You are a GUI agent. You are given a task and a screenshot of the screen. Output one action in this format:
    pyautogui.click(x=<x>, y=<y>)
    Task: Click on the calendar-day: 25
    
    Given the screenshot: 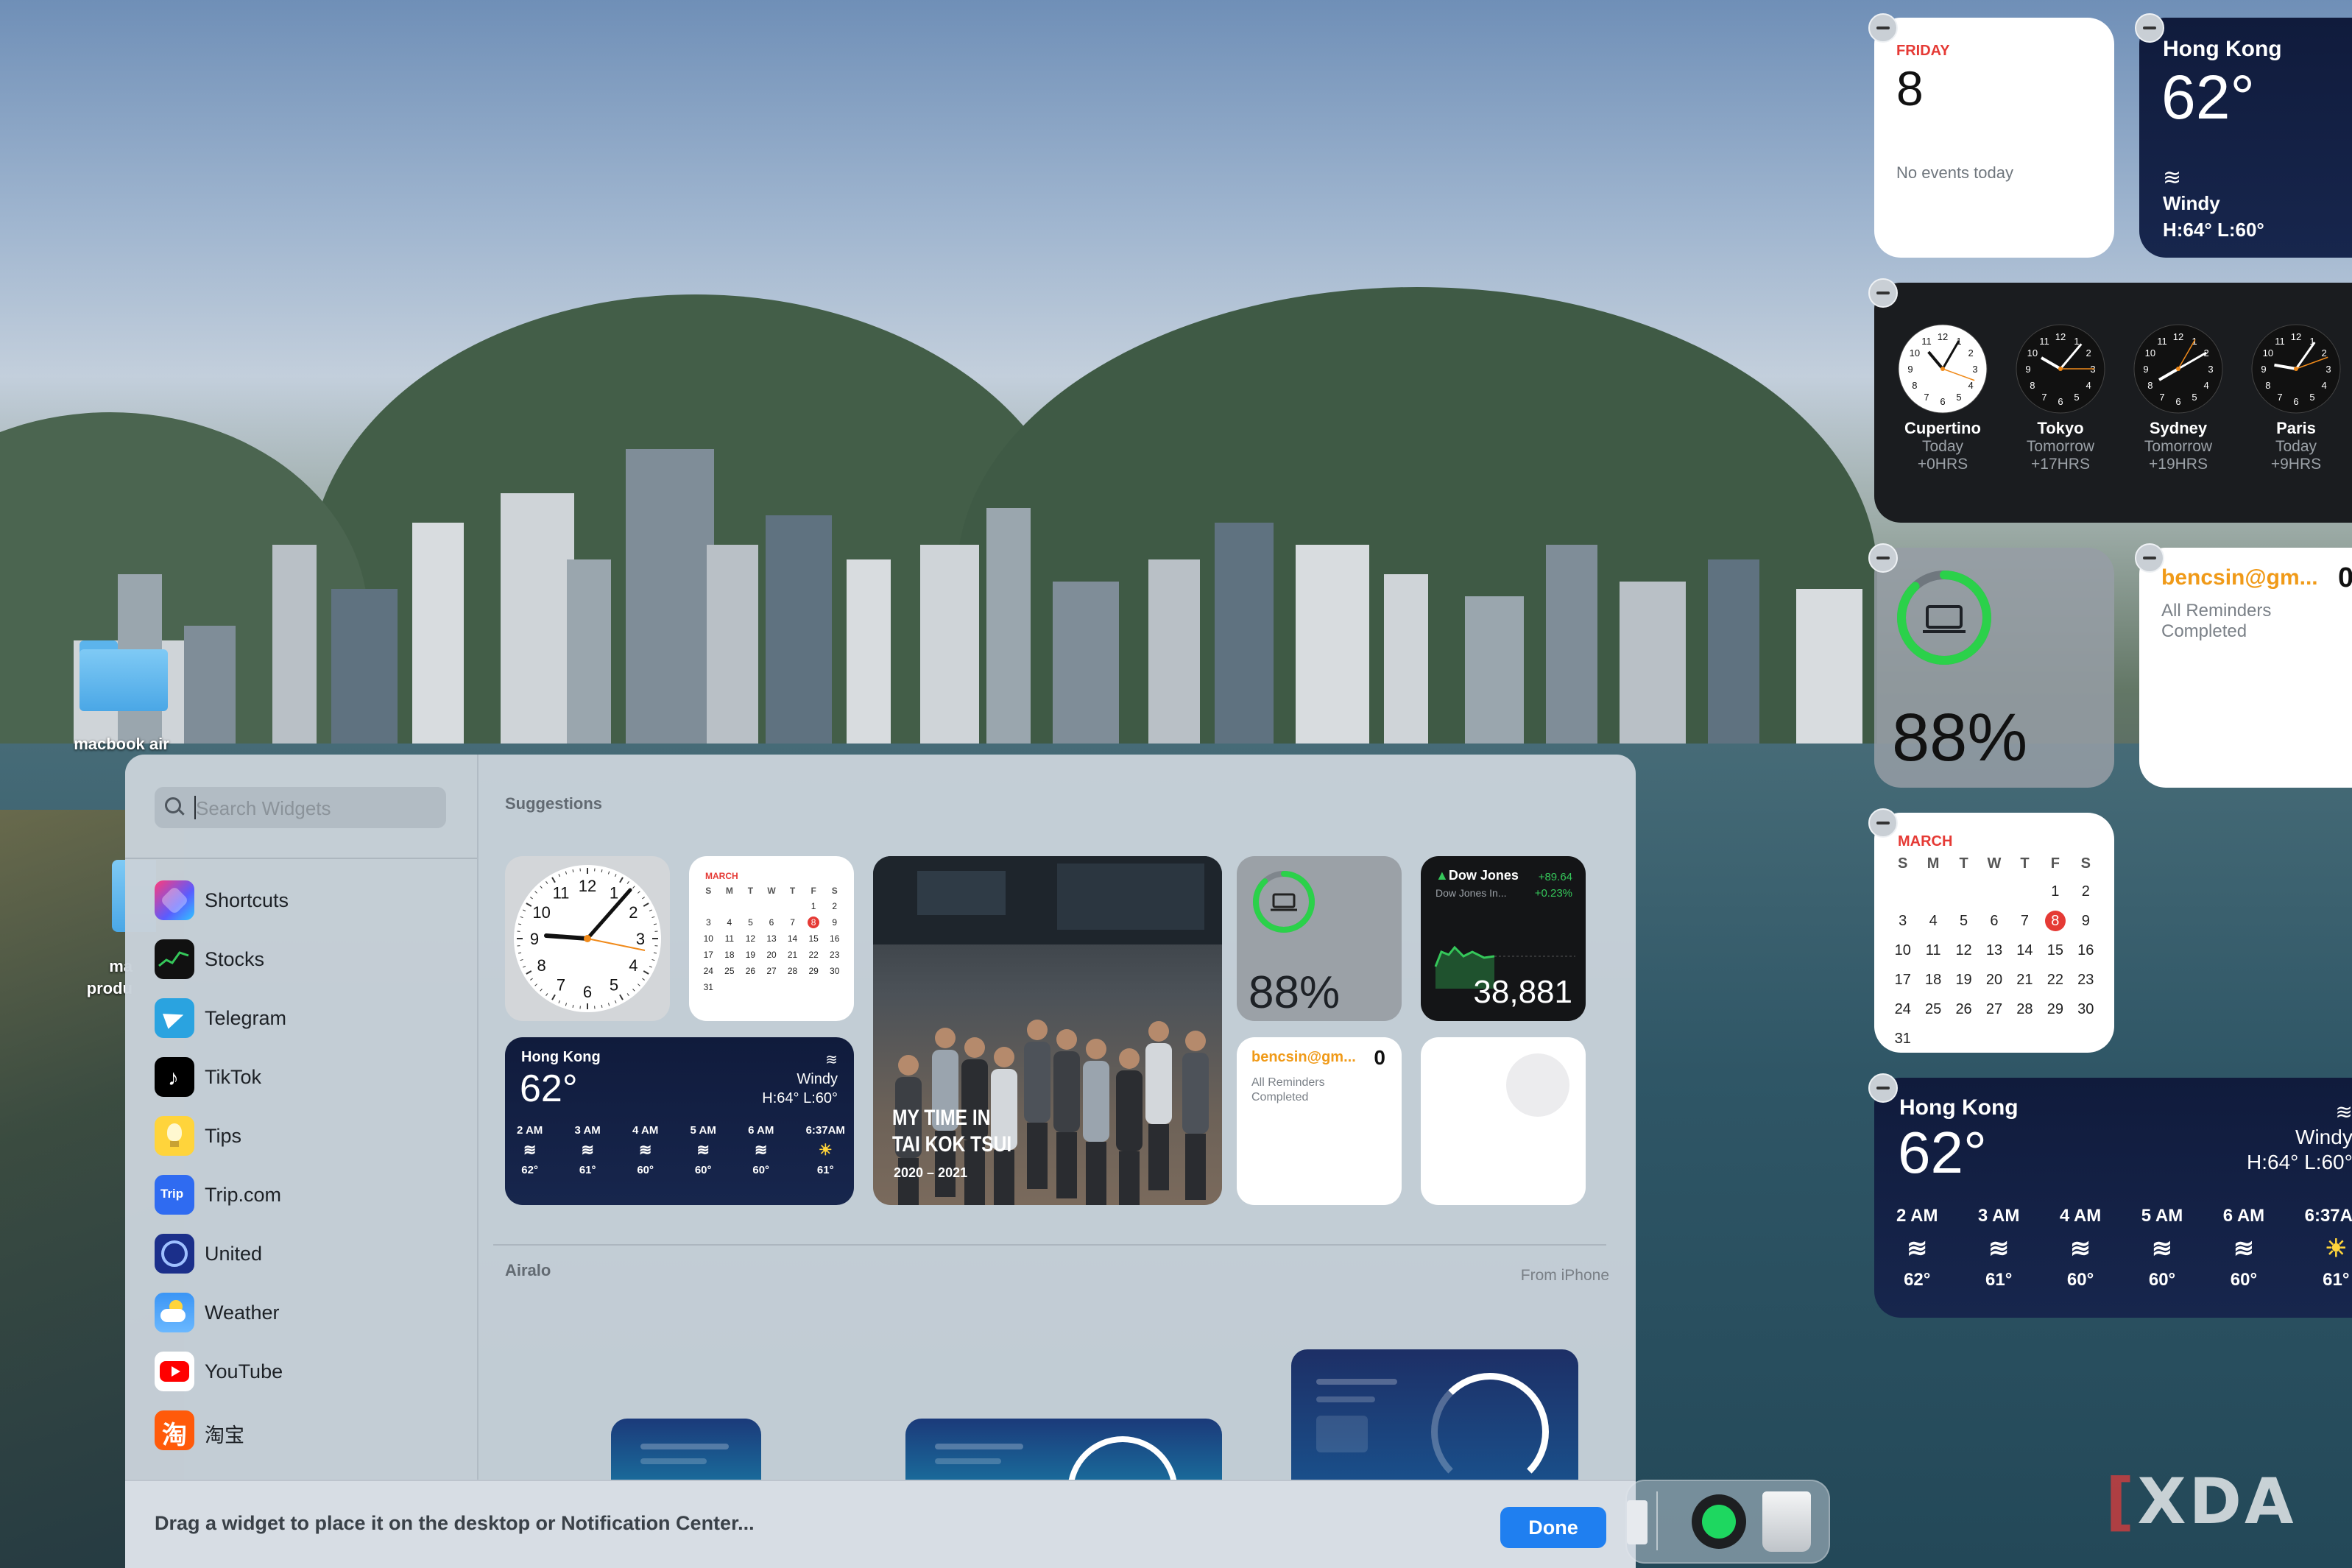 What is the action you would take?
    pyautogui.click(x=1933, y=1009)
    